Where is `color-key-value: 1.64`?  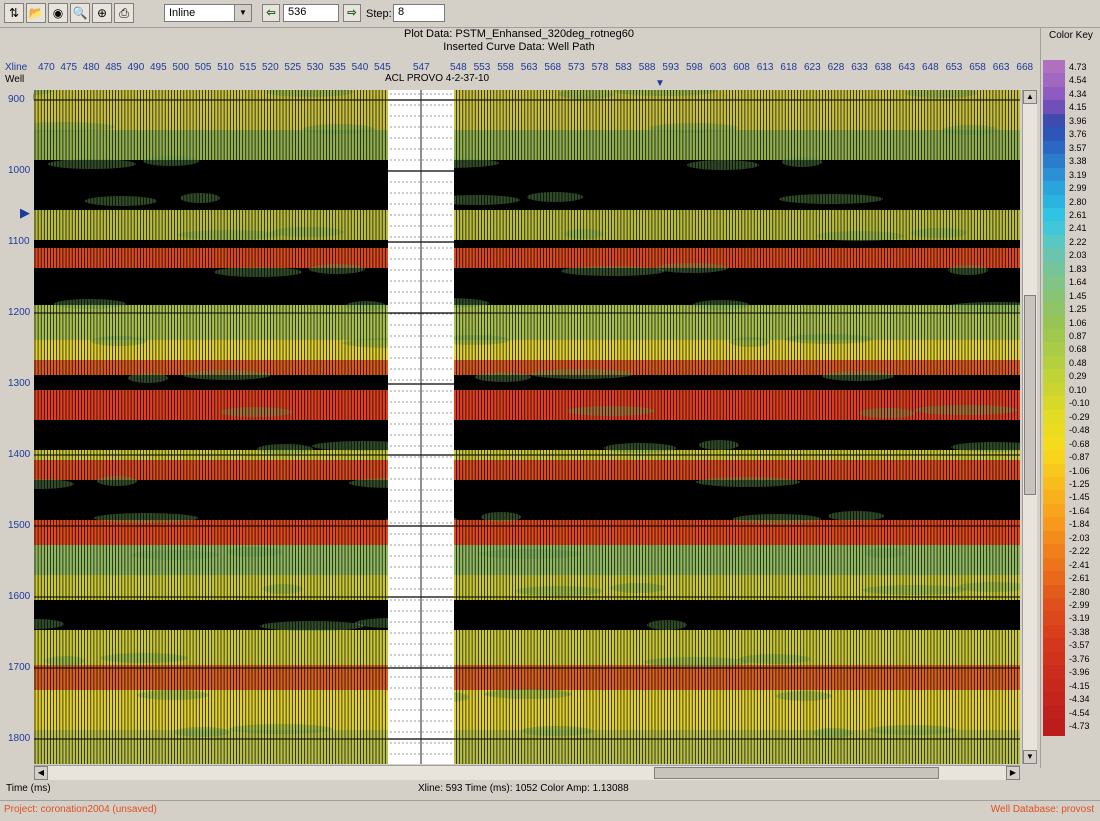 color-key-value: 1.64 is located at coordinates (1078, 282).